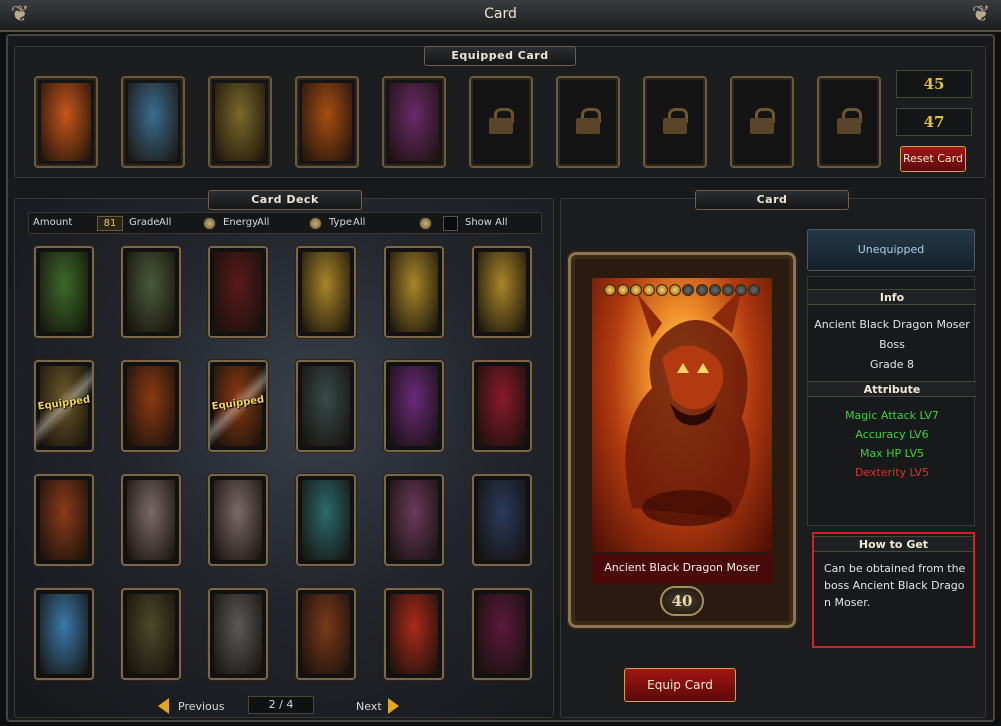 The image size is (1001, 726). What do you see at coordinates (64, 406) in the screenshot?
I see `deck-card-7: Equipped` at bounding box center [64, 406].